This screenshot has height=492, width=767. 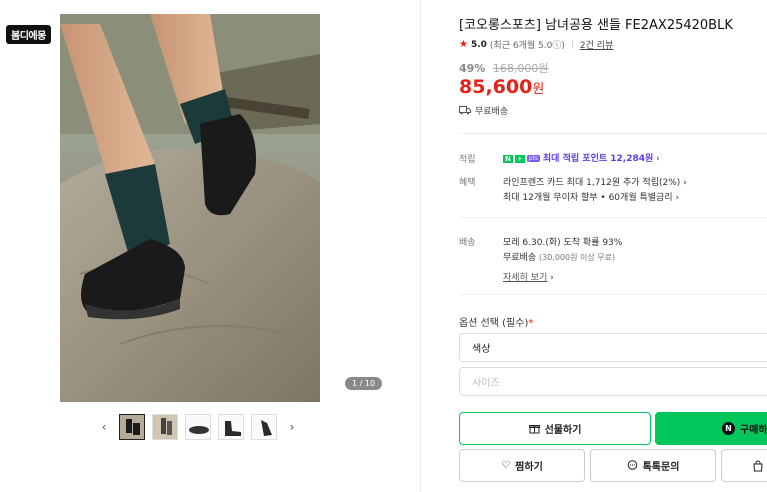 What do you see at coordinates (508, 158) in the screenshot?
I see `npay-n-logo: N` at bounding box center [508, 158].